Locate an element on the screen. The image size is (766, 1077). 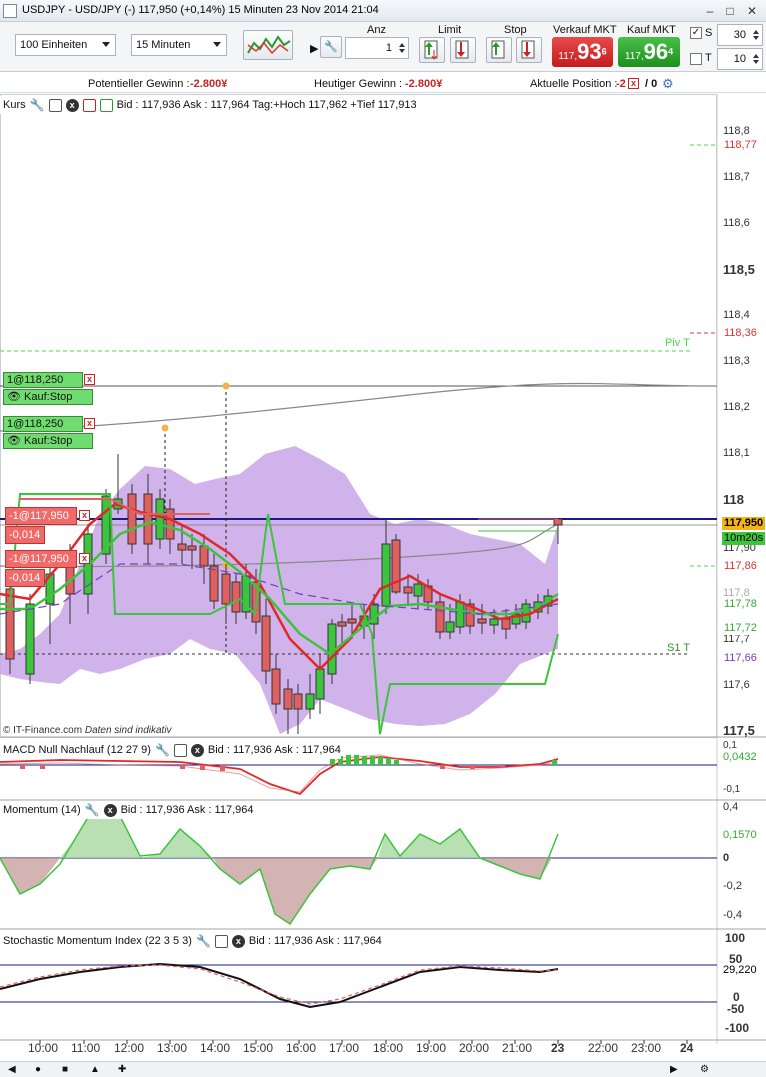
smi-axis-label: -50 is located at coordinates (736, 1009).